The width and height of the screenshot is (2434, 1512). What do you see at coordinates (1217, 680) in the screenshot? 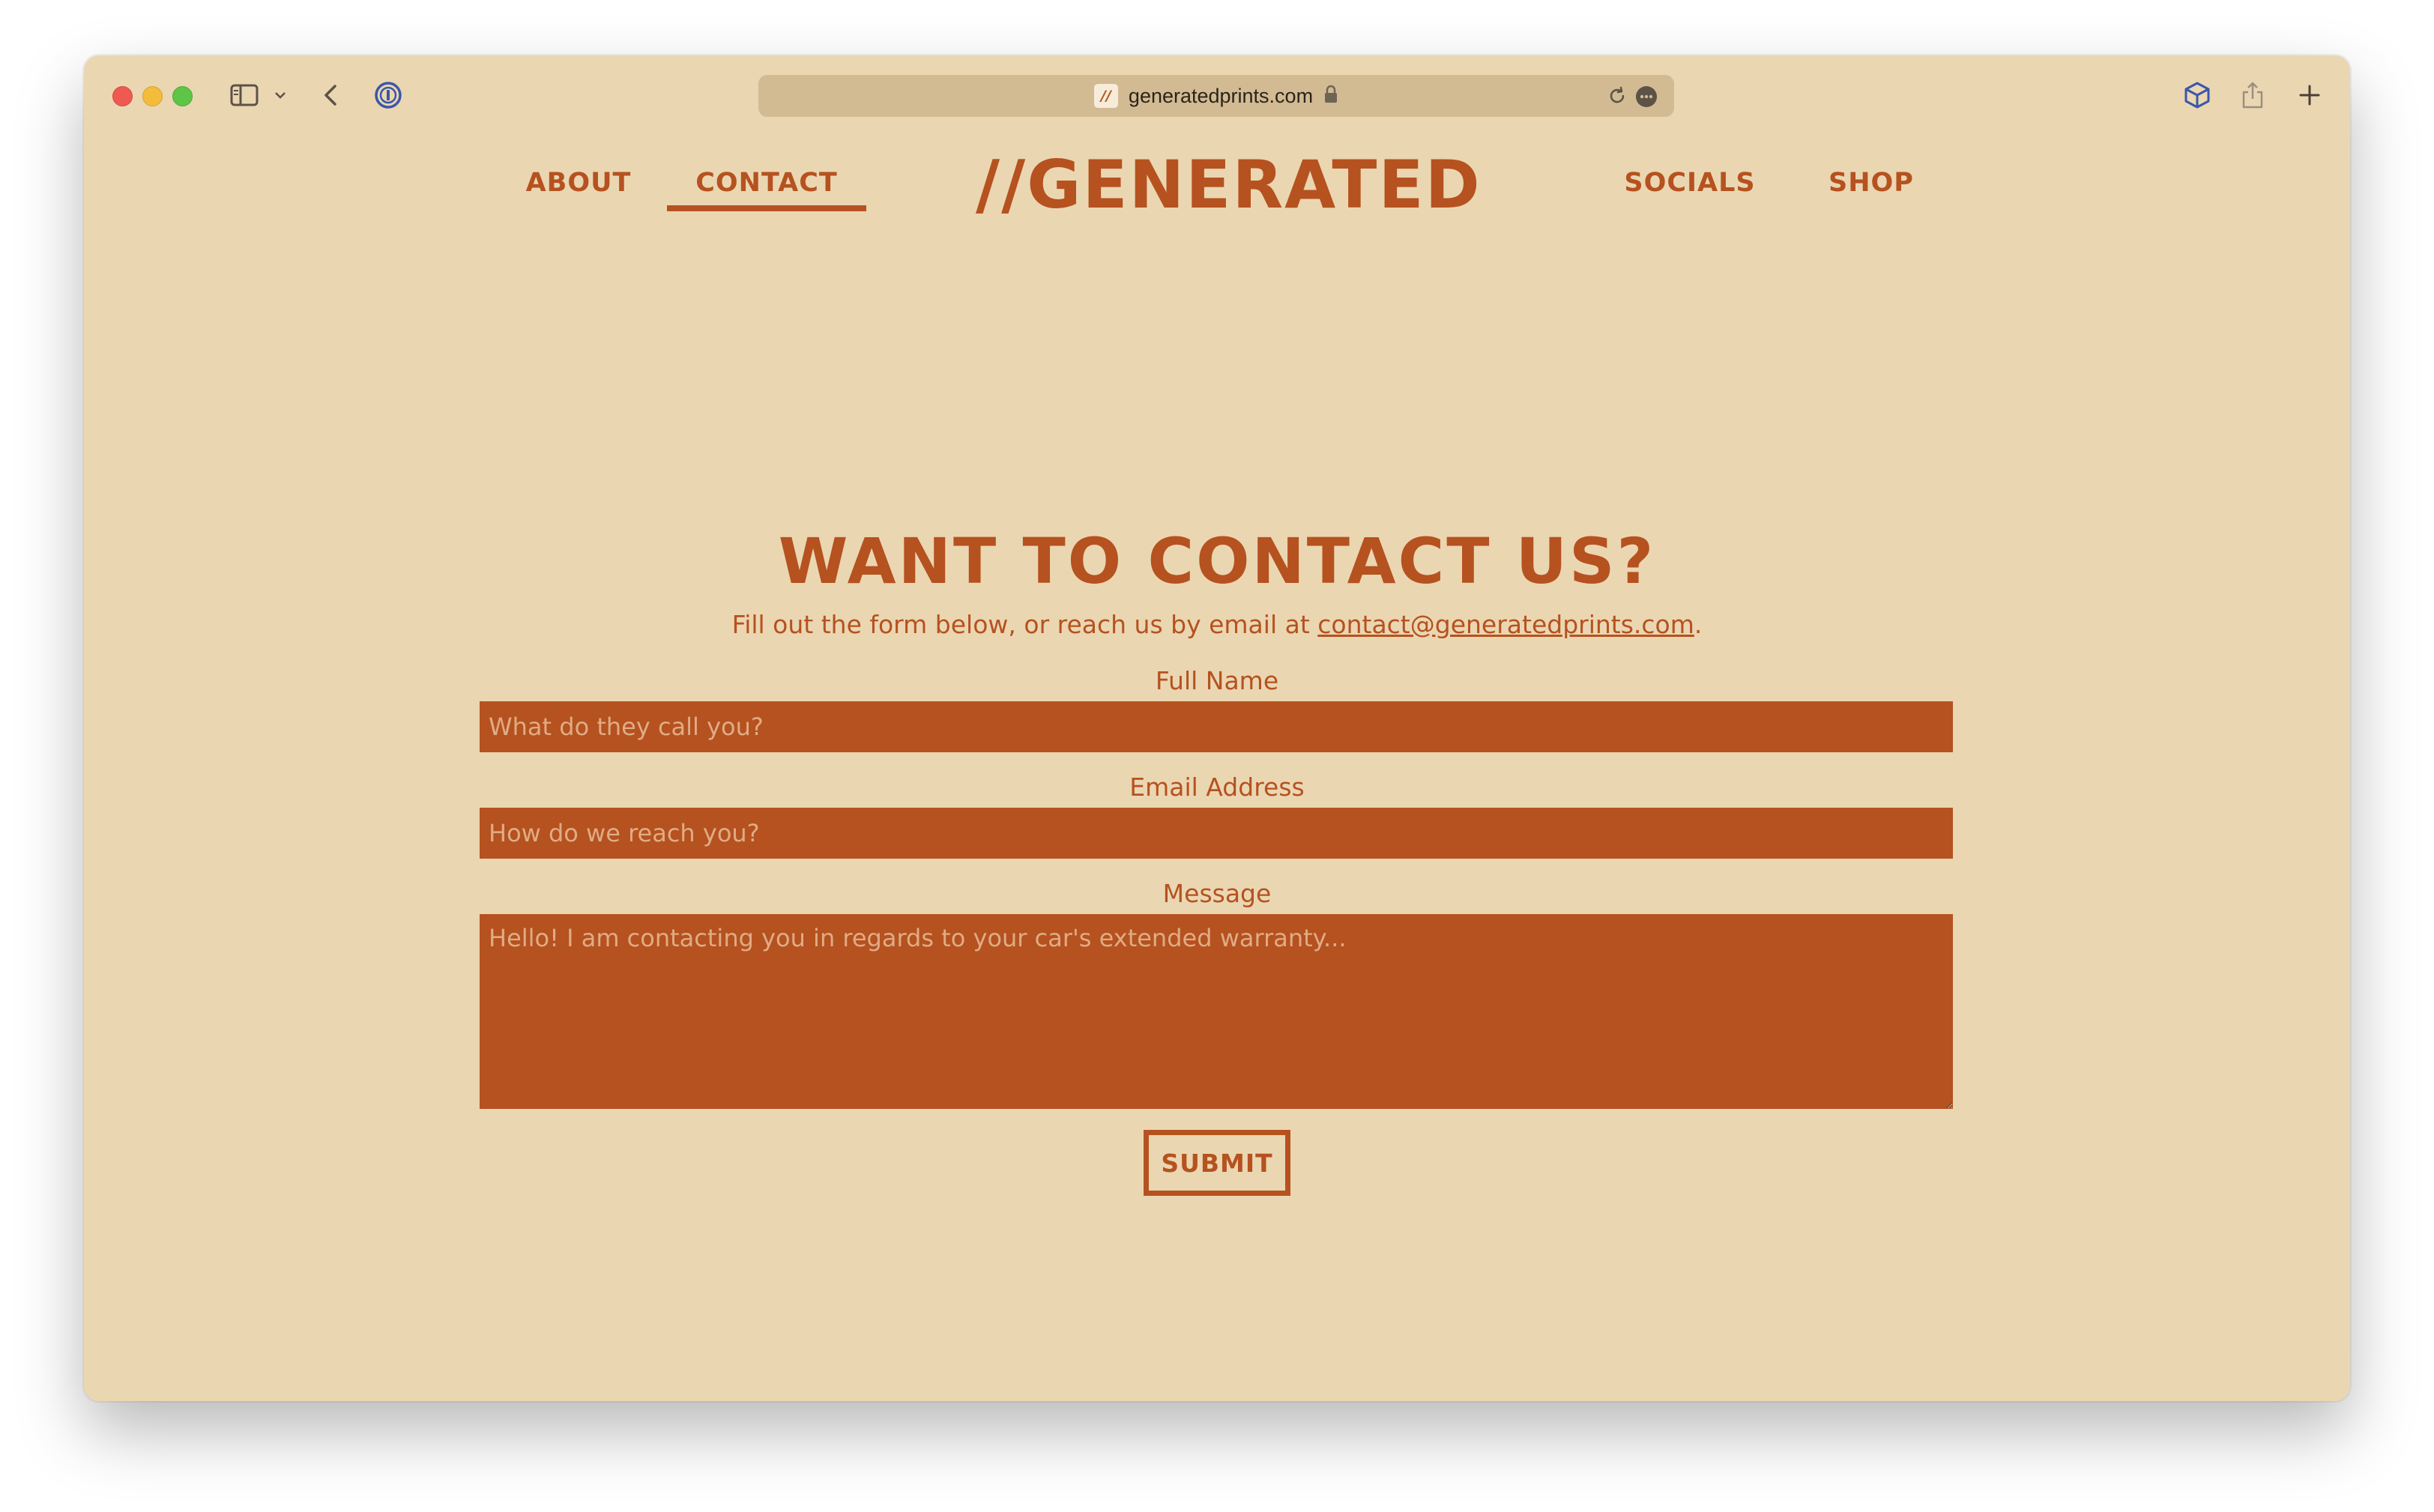
I see `full-name-label: Full Name` at bounding box center [1217, 680].